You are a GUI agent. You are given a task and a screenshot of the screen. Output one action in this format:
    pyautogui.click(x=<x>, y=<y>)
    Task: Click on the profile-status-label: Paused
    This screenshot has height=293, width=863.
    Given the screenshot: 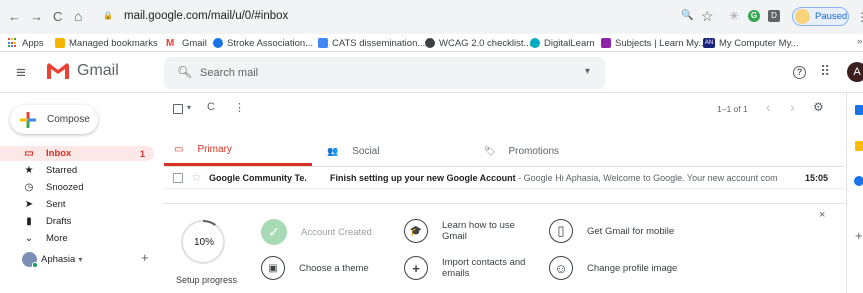 What is the action you would take?
    pyautogui.click(x=831, y=16)
    